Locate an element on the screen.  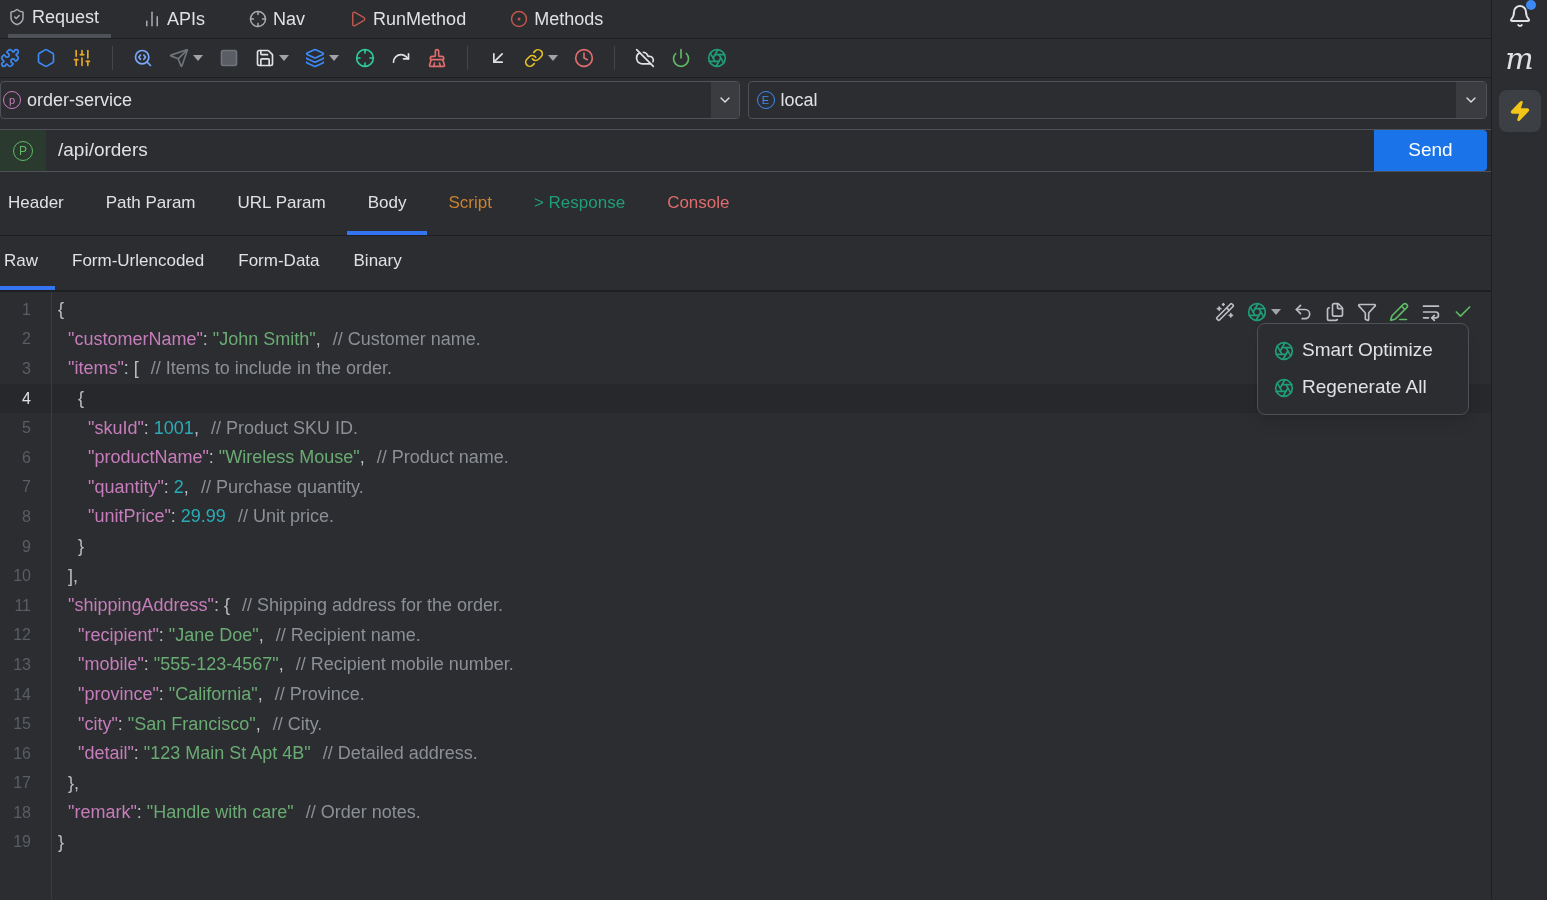
filter-icon is located at coordinates (1367, 312).